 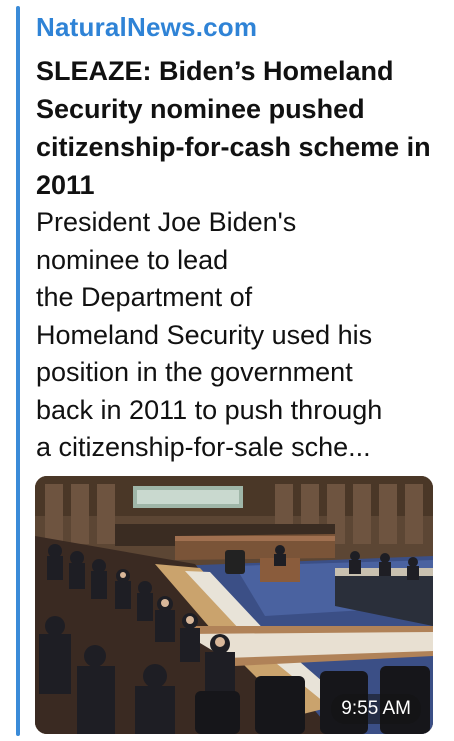 I want to click on summary-line: nominee to lead, so click(x=132, y=259).